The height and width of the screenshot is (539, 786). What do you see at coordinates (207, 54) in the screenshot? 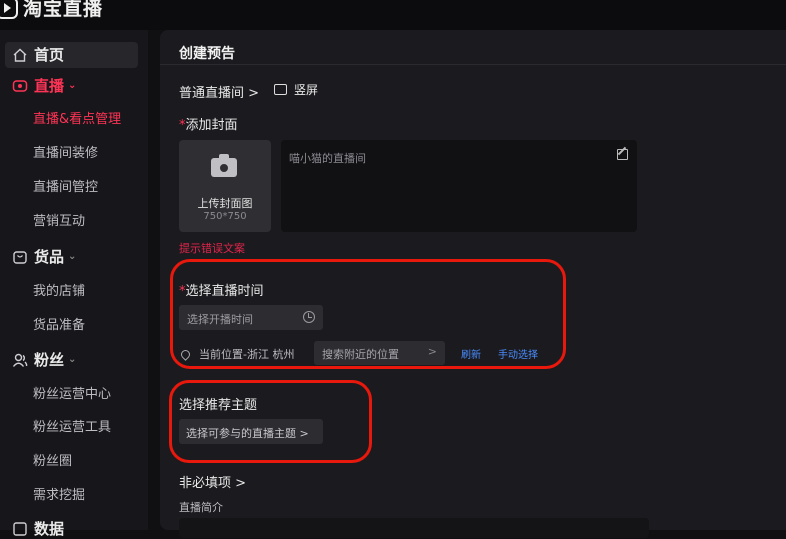
I see `page-title: 创建预告` at bounding box center [207, 54].